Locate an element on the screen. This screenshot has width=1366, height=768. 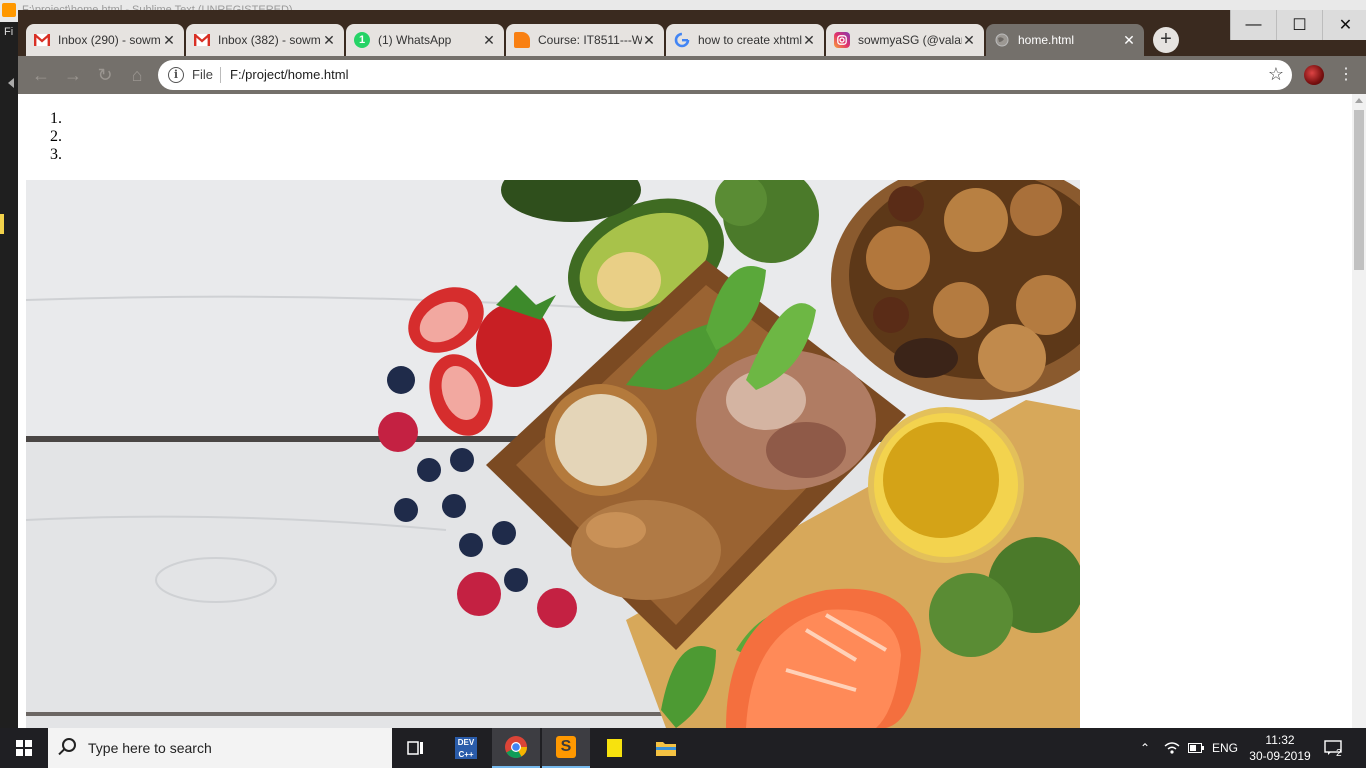
sublime-logo-icon is located at coordinates (9, 10).